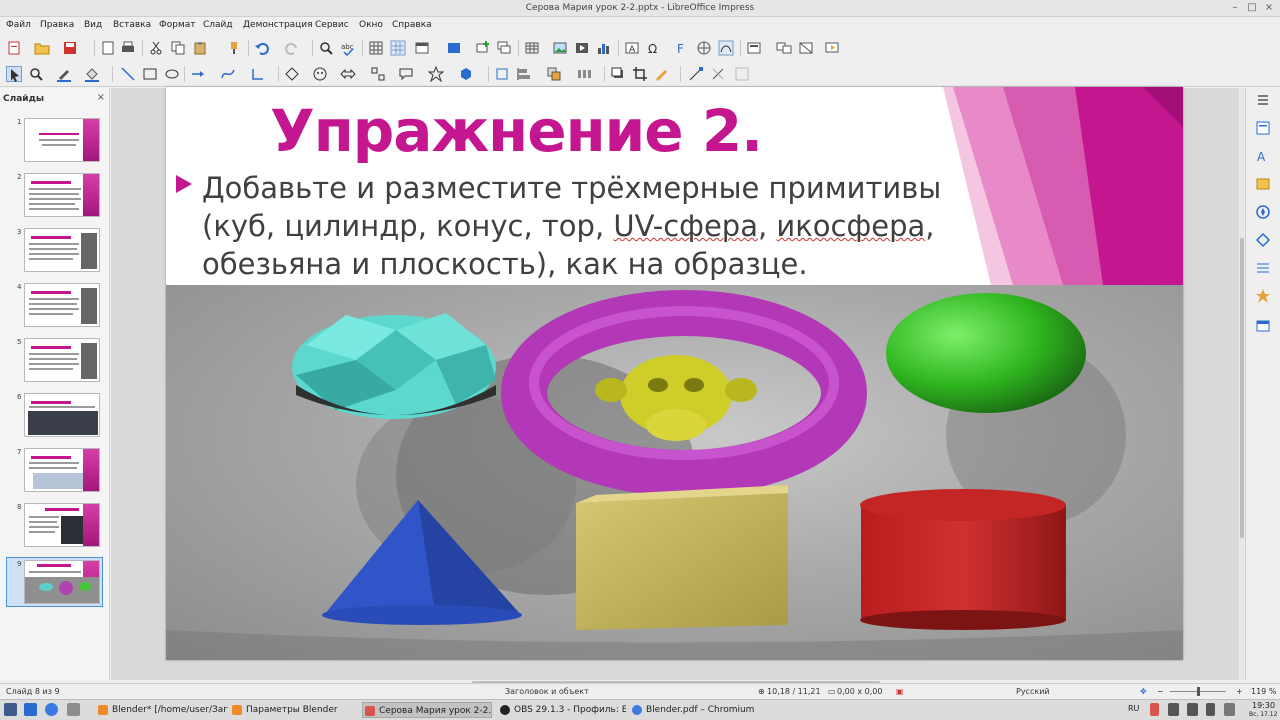 The width and height of the screenshot is (1280, 720). Describe the element at coordinates (654, 48) in the screenshot. I see `special-char-icon: Ω` at that location.